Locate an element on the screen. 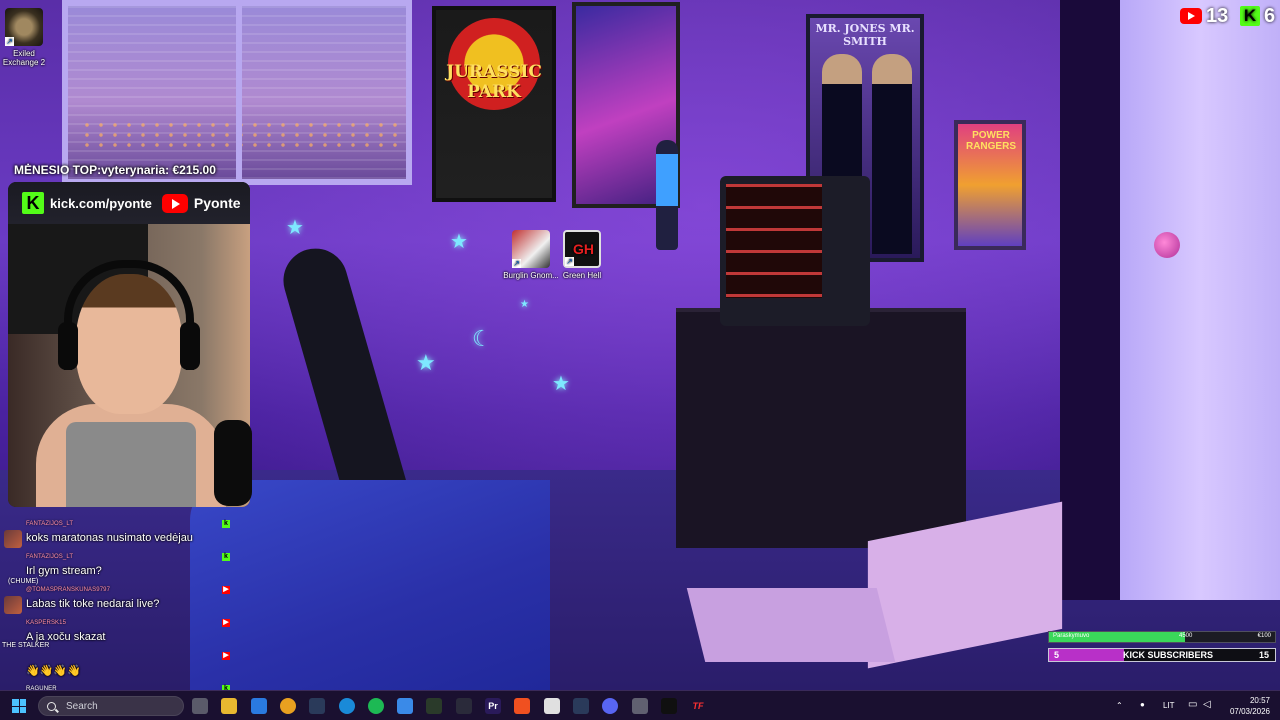 The width and height of the screenshot is (1280, 720). taskbar-clock: 20:57 07/03/2026 is located at coordinates (1245, 706).